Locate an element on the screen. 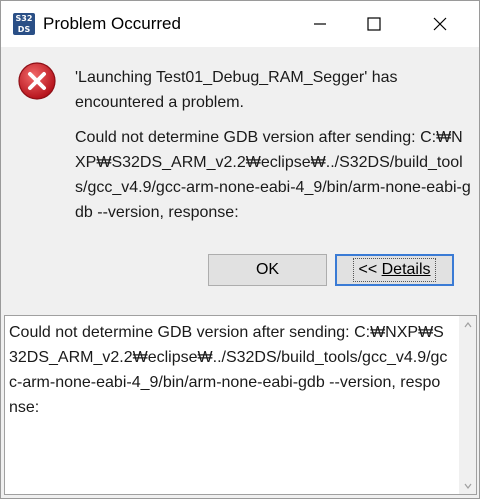 The image size is (480, 499). details-prefix: << is located at coordinates (370, 269).